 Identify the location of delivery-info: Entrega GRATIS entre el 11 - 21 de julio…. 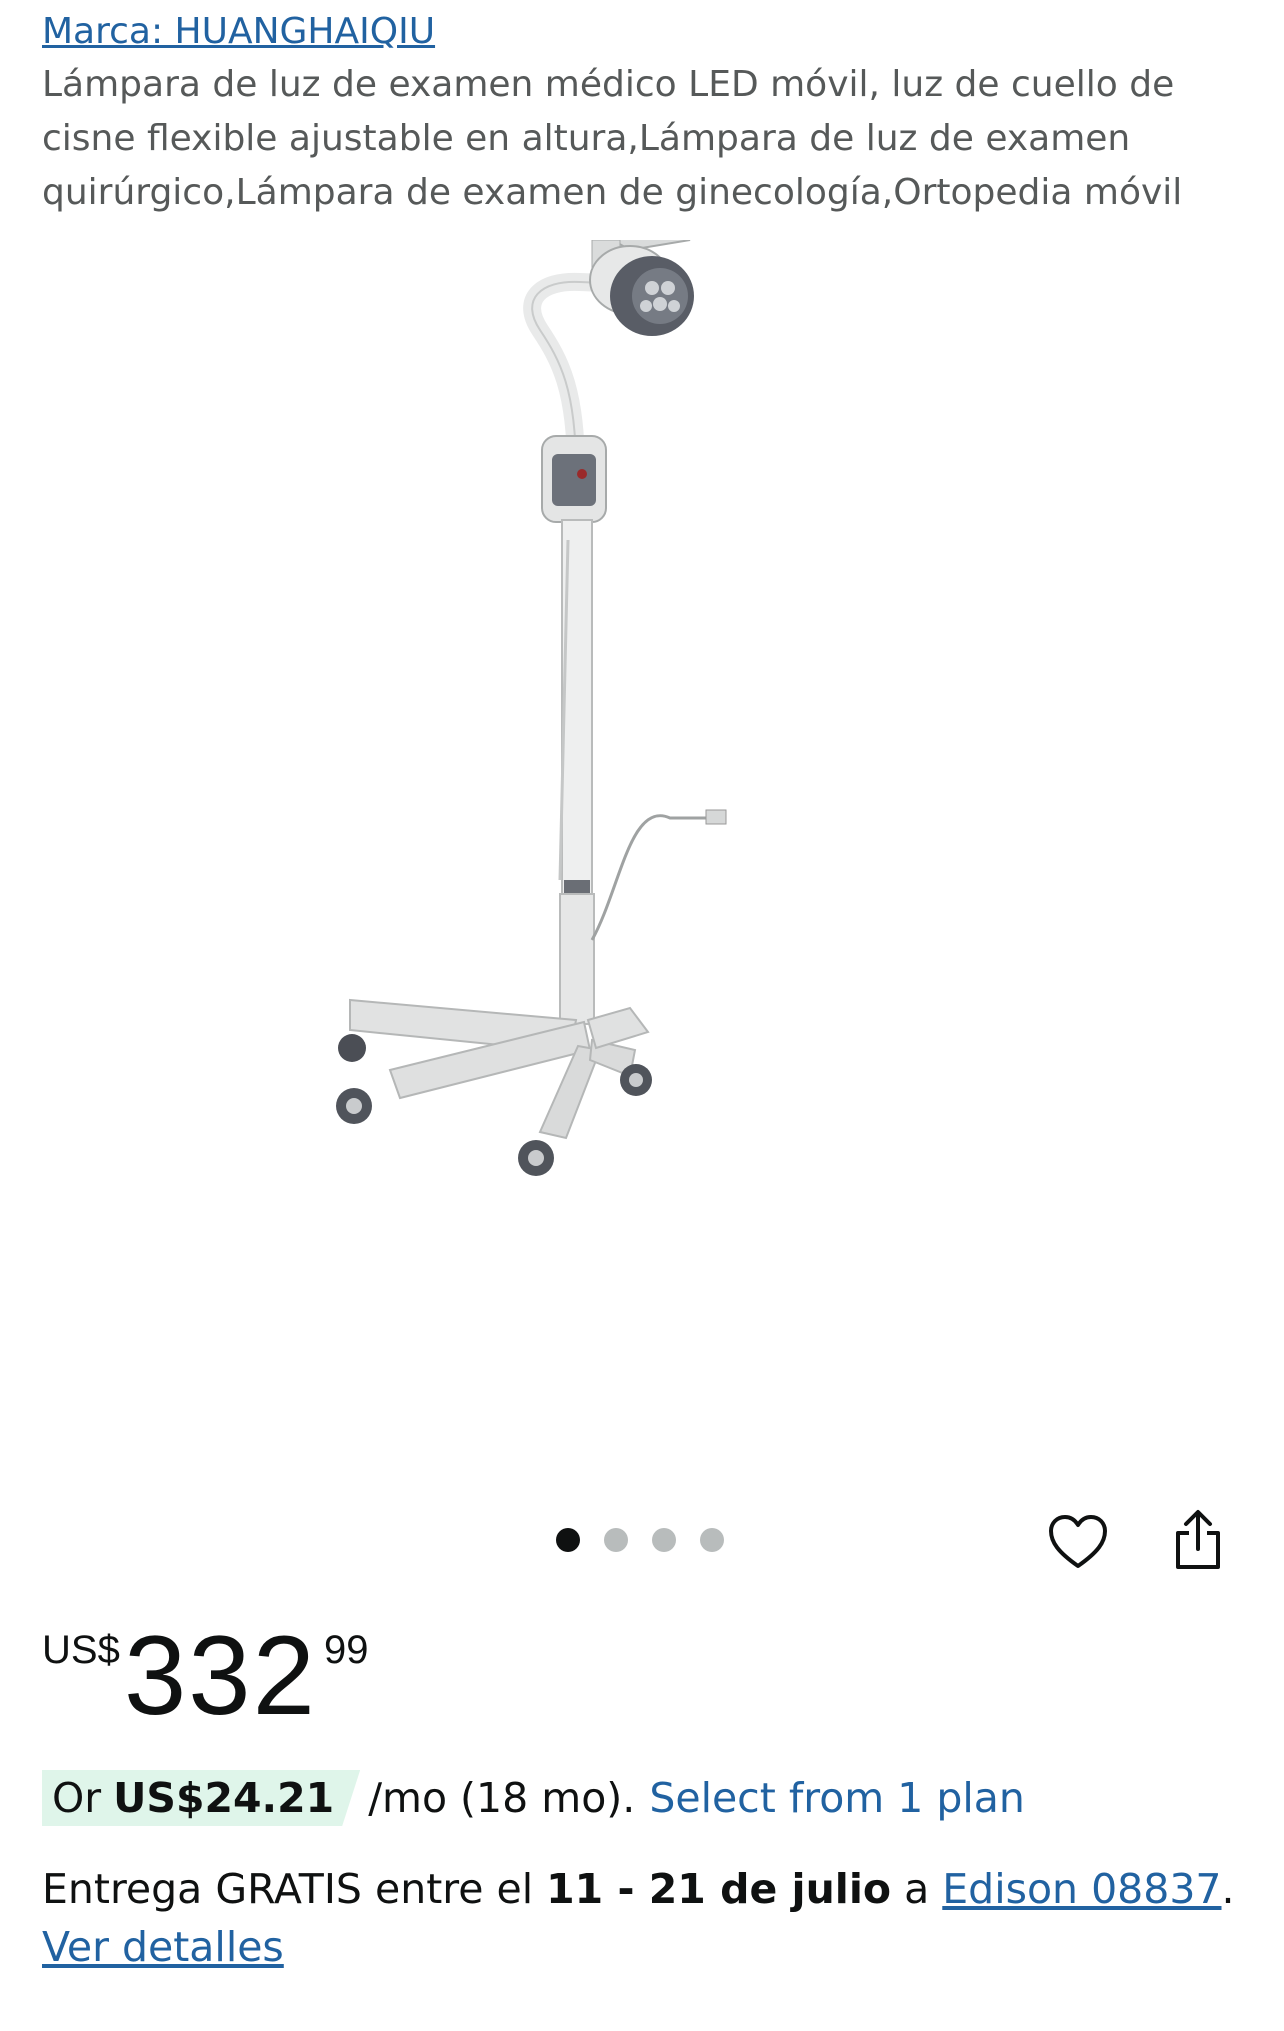
(642, 1918).